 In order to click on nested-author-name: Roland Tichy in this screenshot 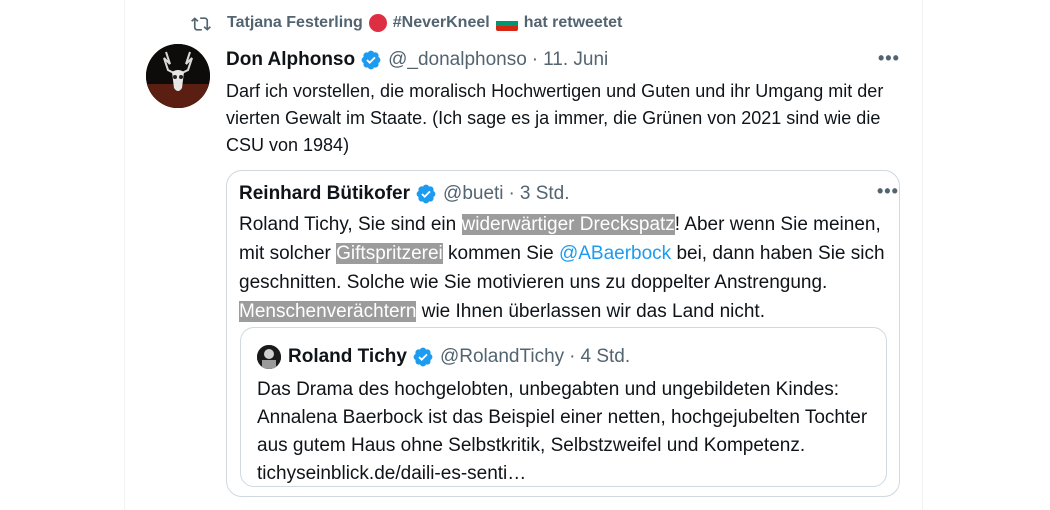, I will do `click(347, 357)`.